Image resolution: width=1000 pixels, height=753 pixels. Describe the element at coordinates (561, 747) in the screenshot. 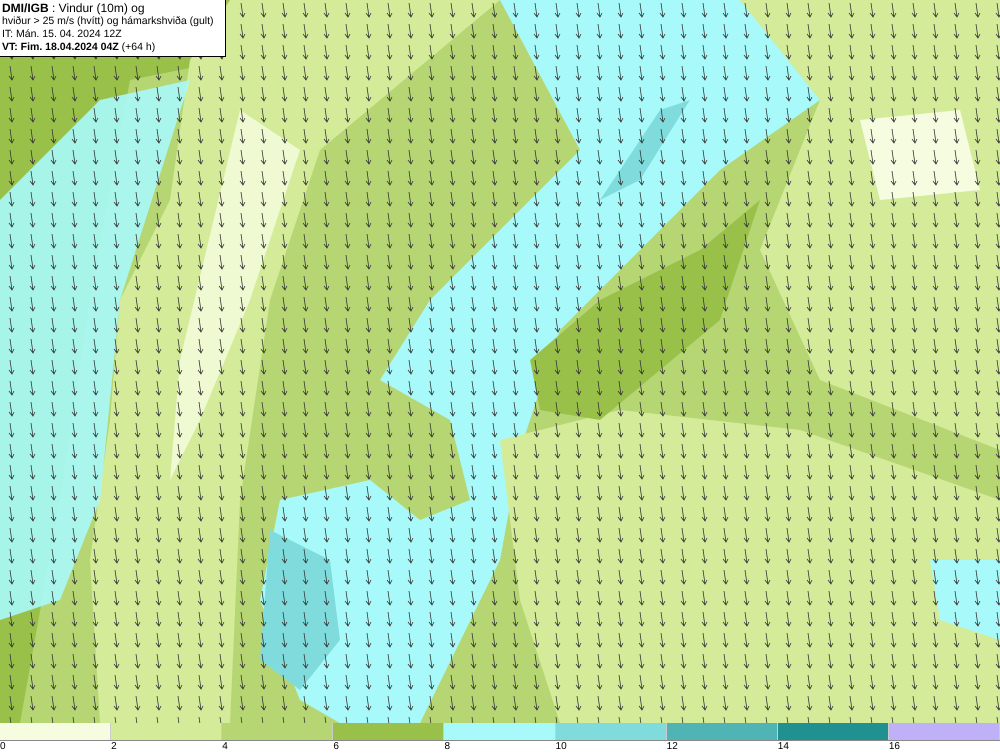

I see `legend-tick-label: 10` at that location.